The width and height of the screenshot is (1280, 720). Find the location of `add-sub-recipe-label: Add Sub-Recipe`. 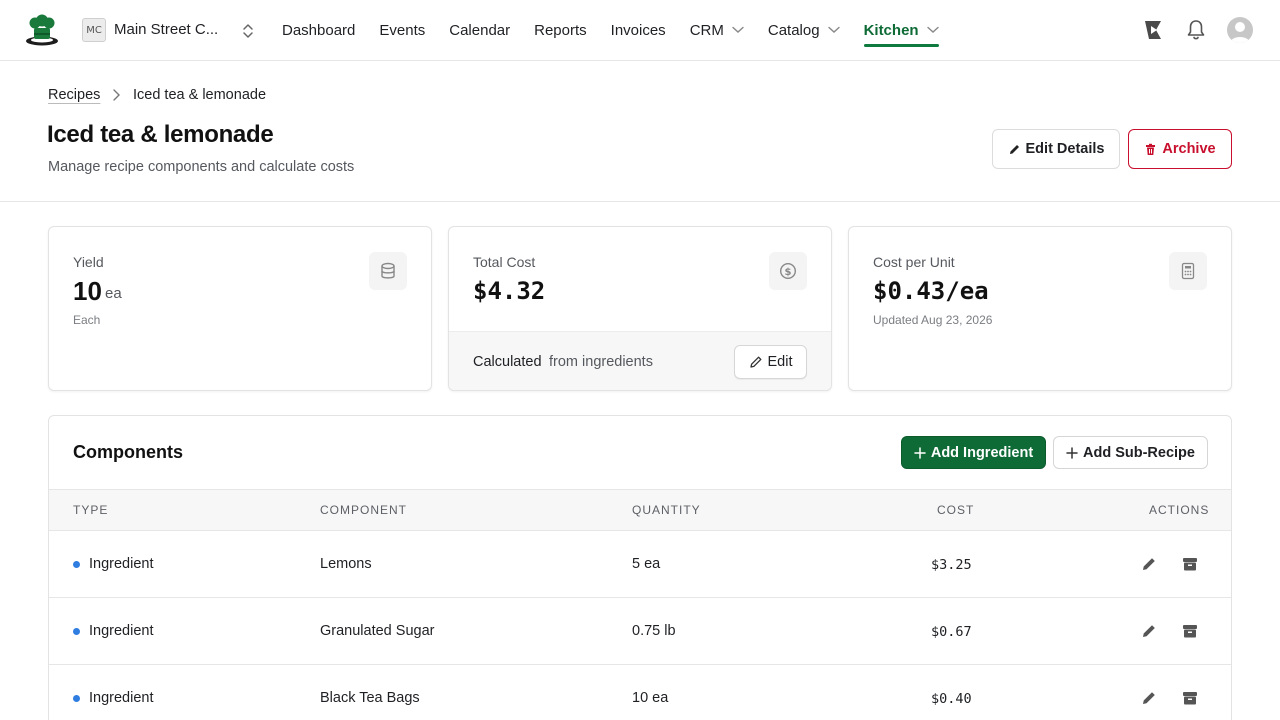

add-sub-recipe-label: Add Sub-Recipe is located at coordinates (1139, 452).